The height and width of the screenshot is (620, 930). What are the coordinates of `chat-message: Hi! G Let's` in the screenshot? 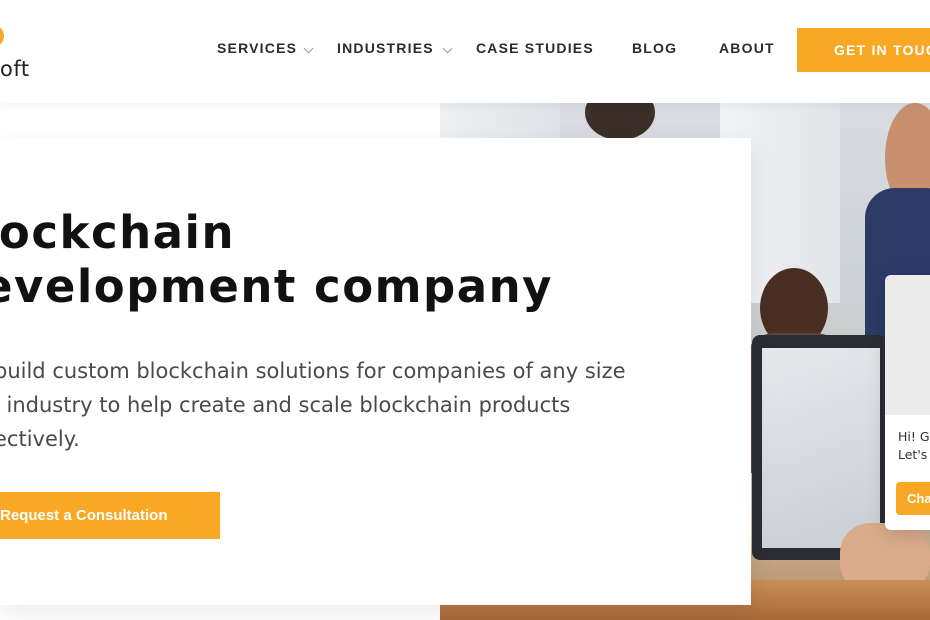 It's located at (914, 446).